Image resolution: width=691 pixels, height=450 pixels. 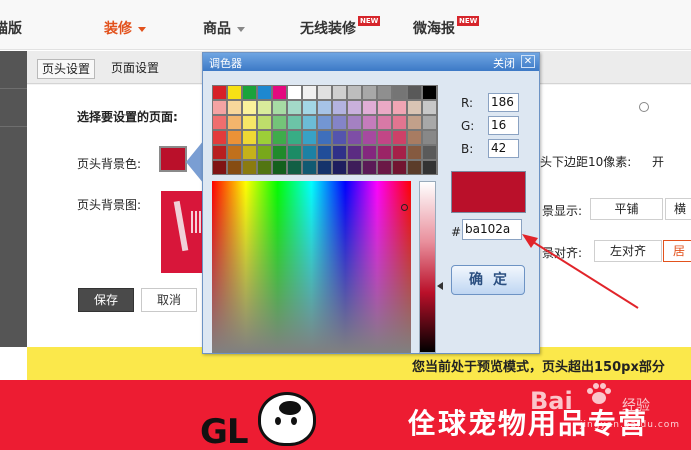 I want to click on cancel-button: 取消, so click(x=169, y=300).